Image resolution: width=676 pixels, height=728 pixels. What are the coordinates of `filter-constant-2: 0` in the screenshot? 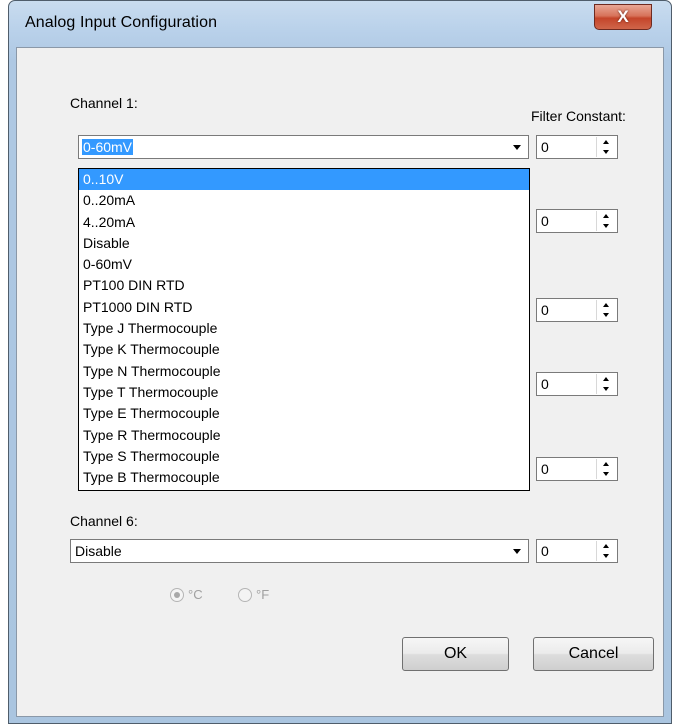 It's located at (577, 221).